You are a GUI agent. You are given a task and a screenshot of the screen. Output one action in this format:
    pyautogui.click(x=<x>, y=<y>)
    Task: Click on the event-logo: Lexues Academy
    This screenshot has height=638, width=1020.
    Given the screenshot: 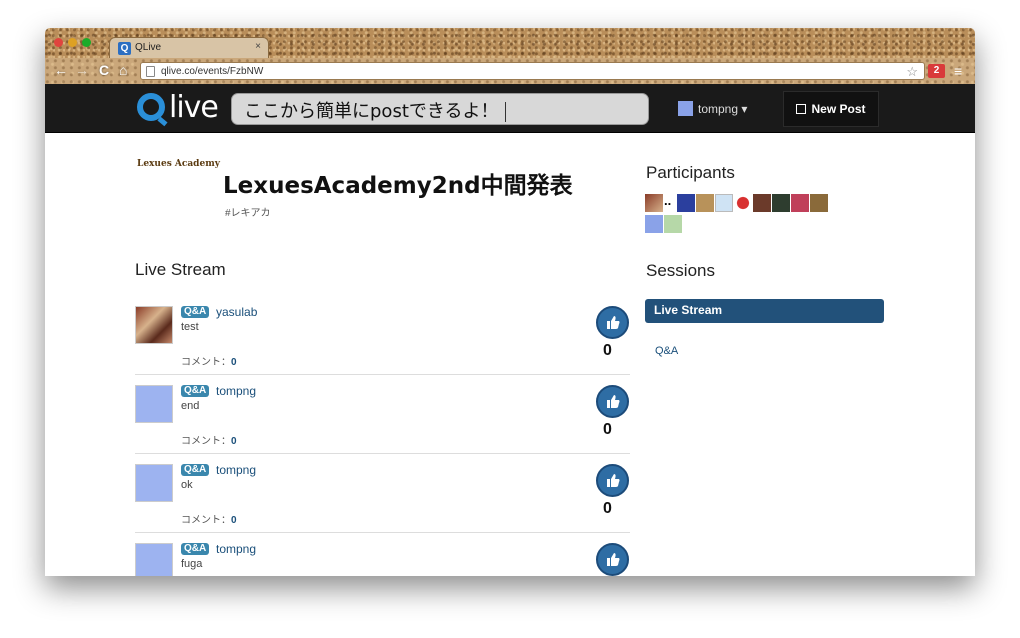 What is the action you would take?
    pyautogui.click(x=178, y=164)
    